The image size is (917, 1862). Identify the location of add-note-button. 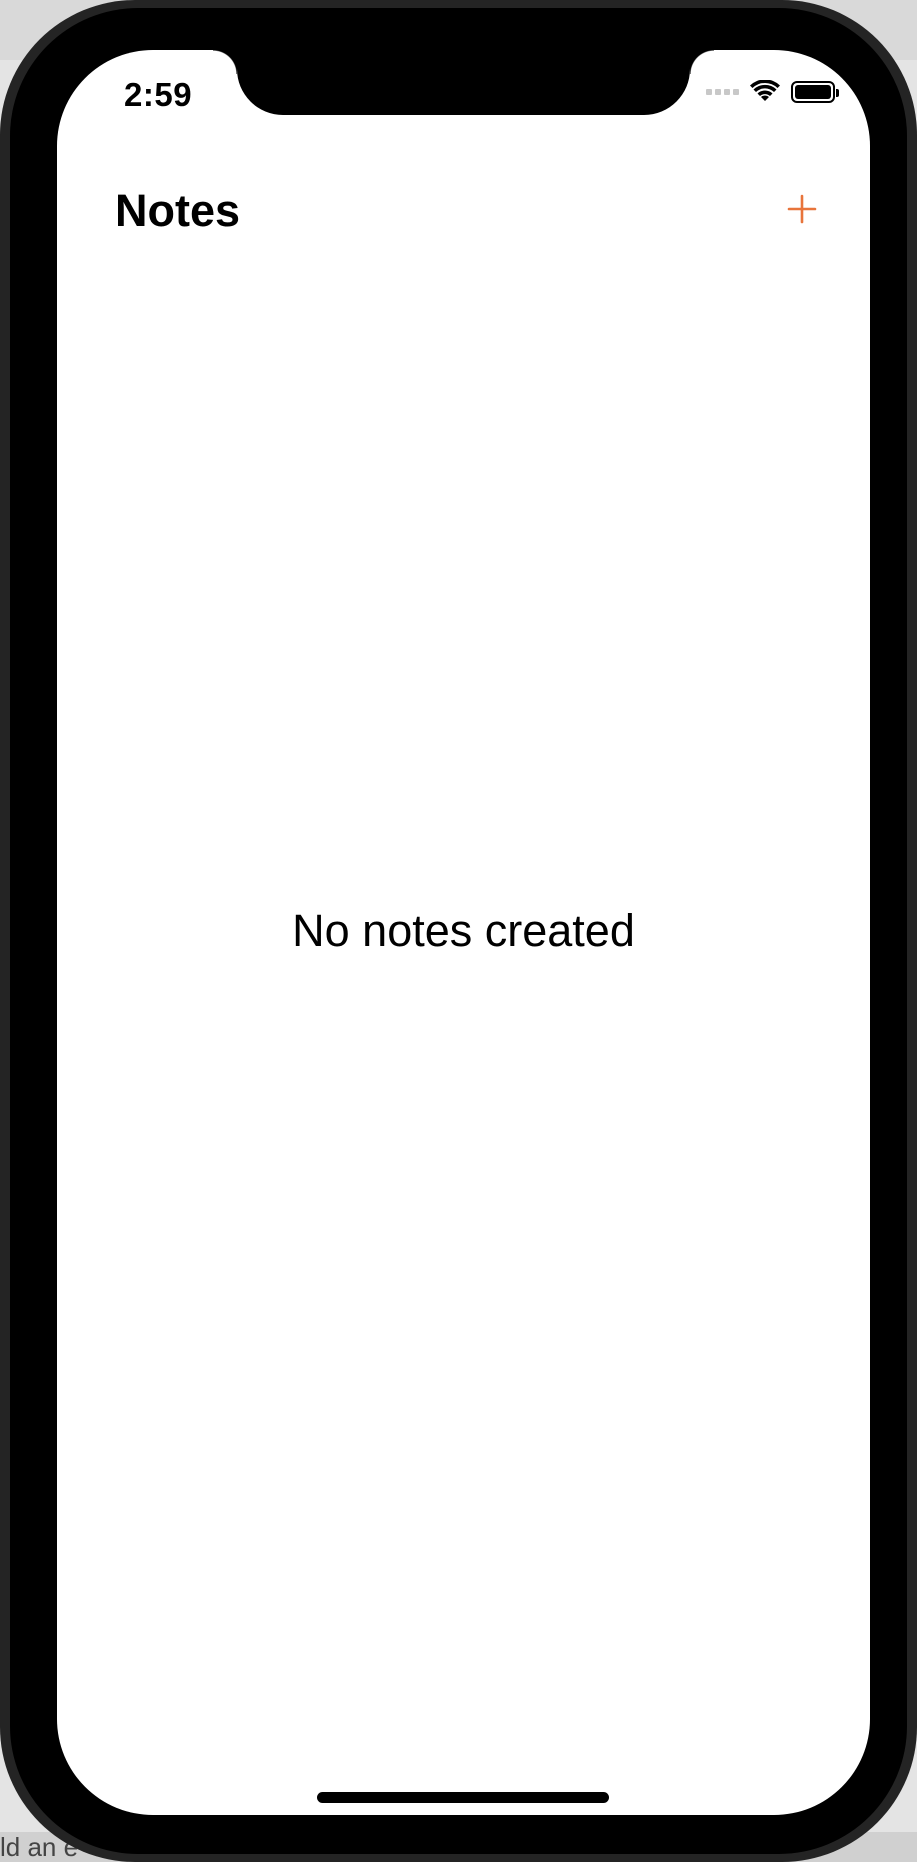
(802, 209).